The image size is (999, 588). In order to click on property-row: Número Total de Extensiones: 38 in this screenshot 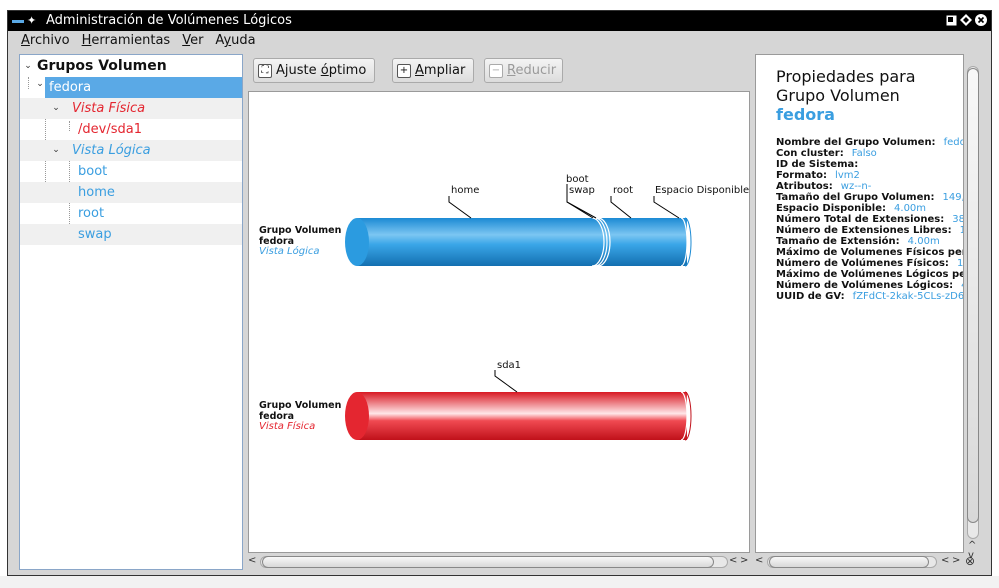, I will do `click(870, 219)`.